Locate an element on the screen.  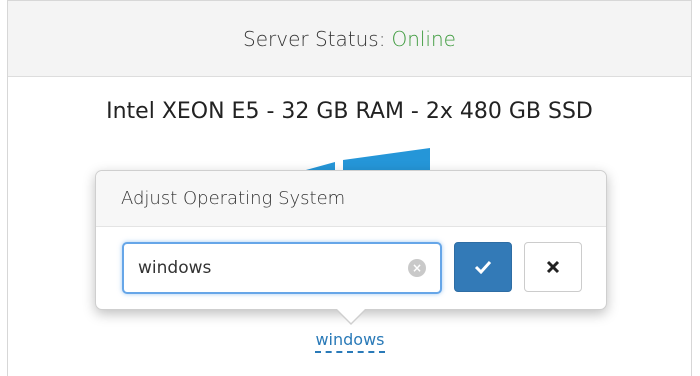
os-input-wrapper: × is located at coordinates (282, 268).